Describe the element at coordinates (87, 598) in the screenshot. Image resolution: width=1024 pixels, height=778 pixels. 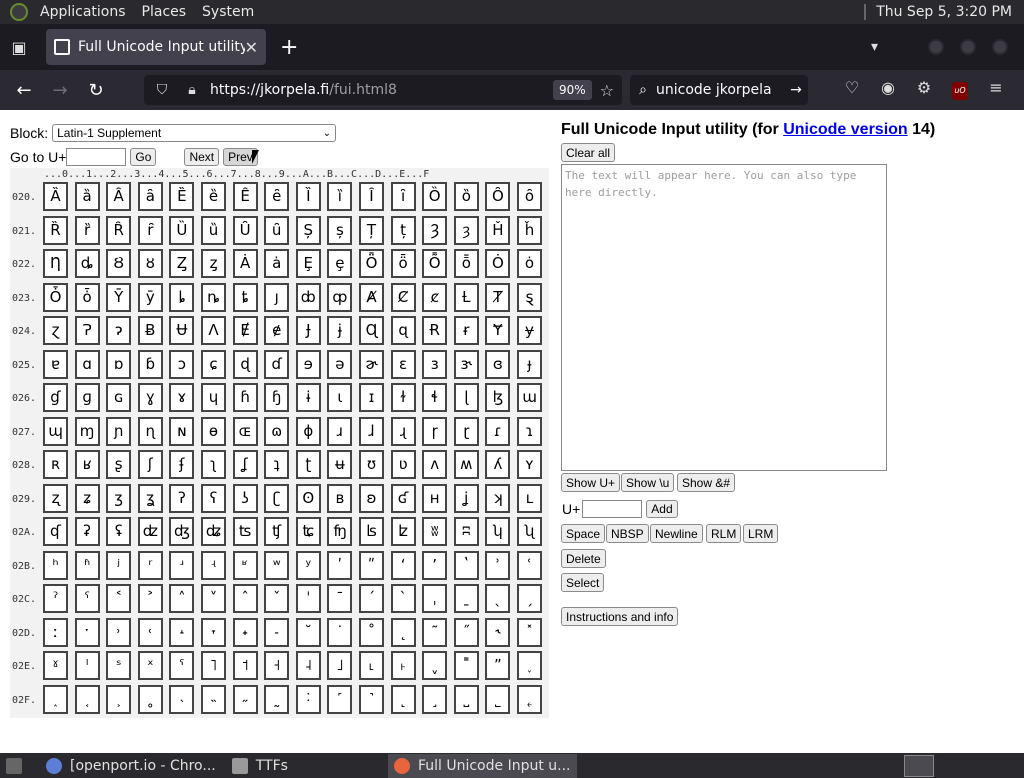
I see `char-cell: ˁ` at that location.